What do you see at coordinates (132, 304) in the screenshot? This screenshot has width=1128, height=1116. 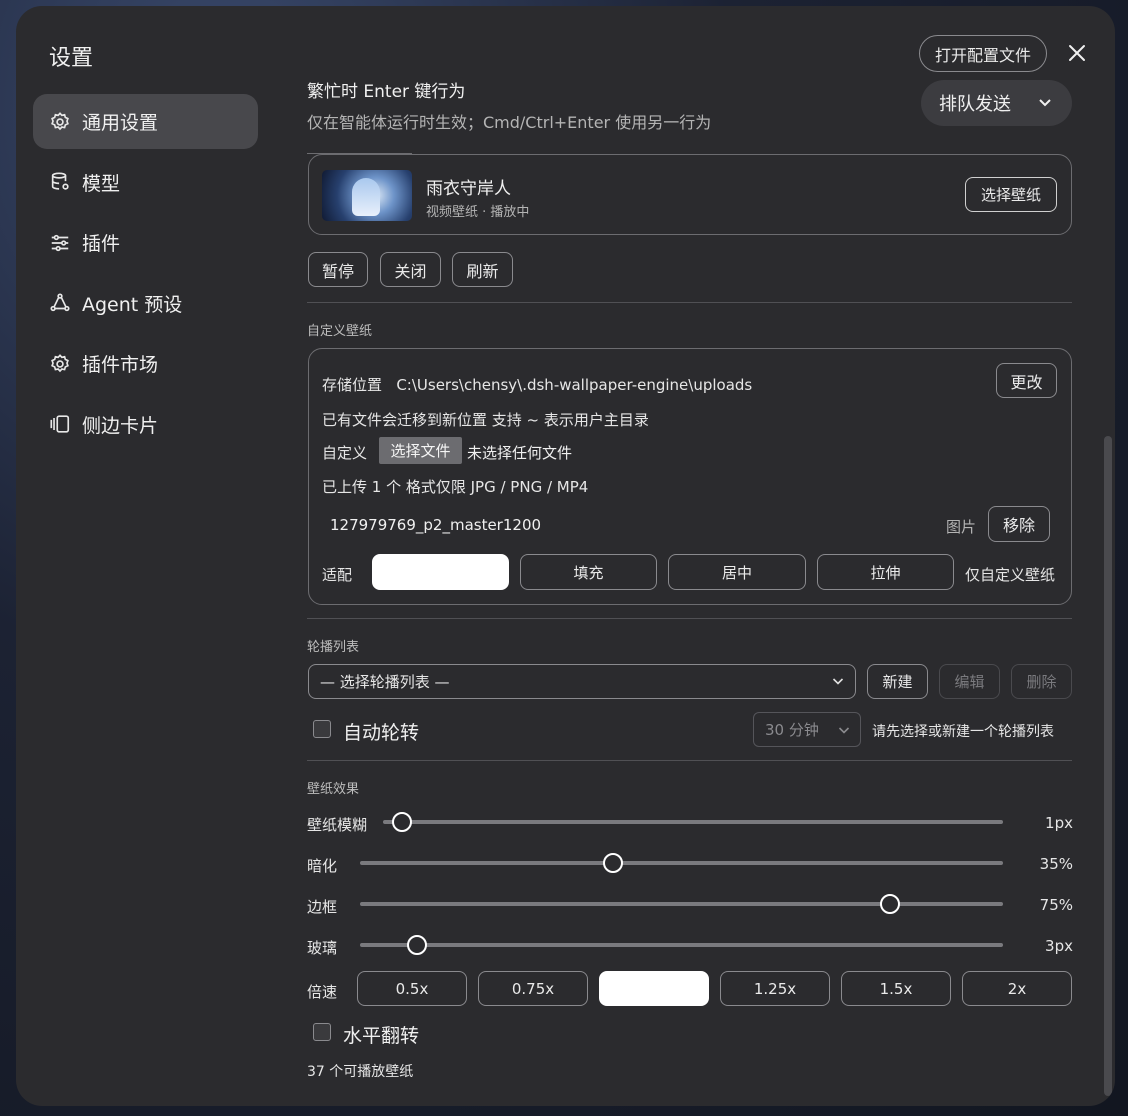 I see `sidebar-item-label: Agent 预设` at bounding box center [132, 304].